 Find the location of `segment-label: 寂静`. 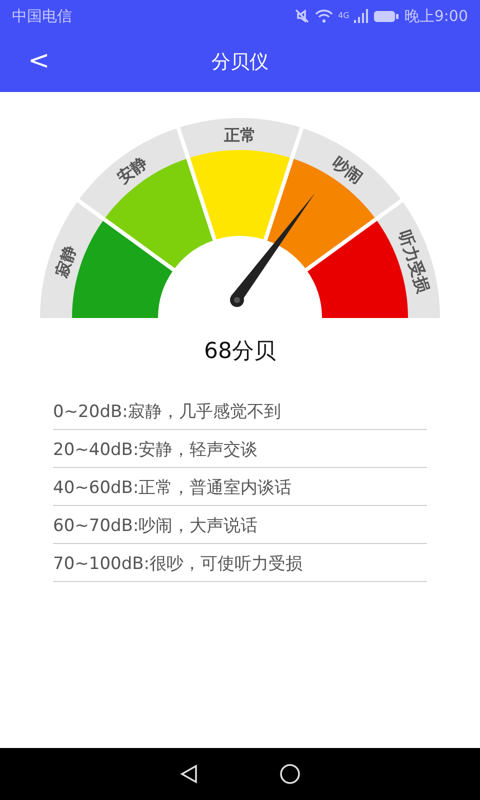

segment-label: 寂静 is located at coordinates (66, 261).